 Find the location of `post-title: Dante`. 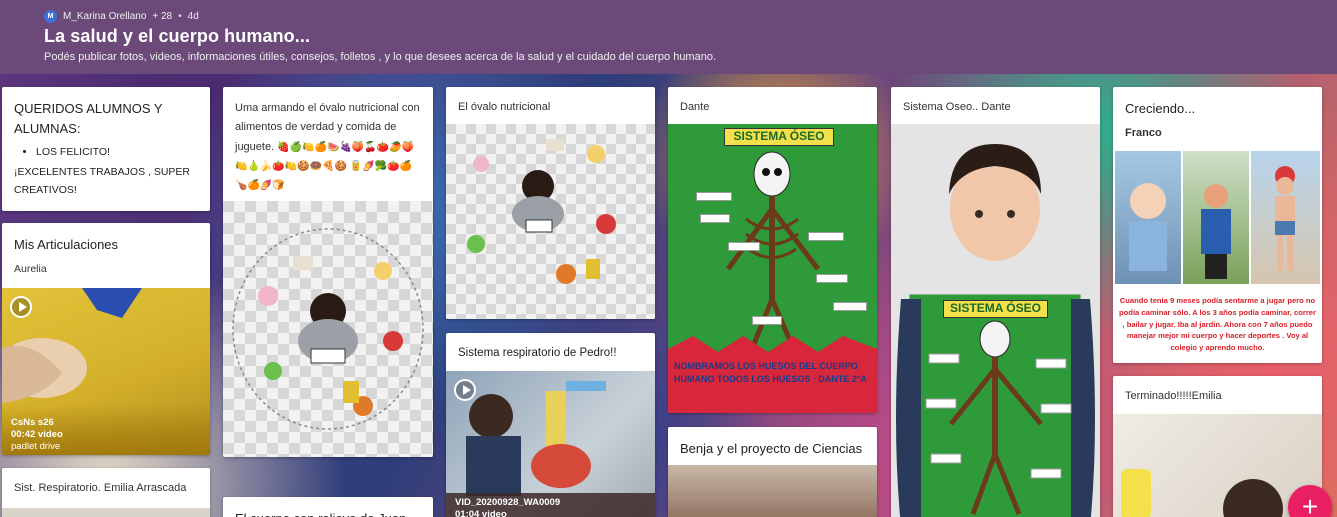

post-title: Dante is located at coordinates (695, 107).